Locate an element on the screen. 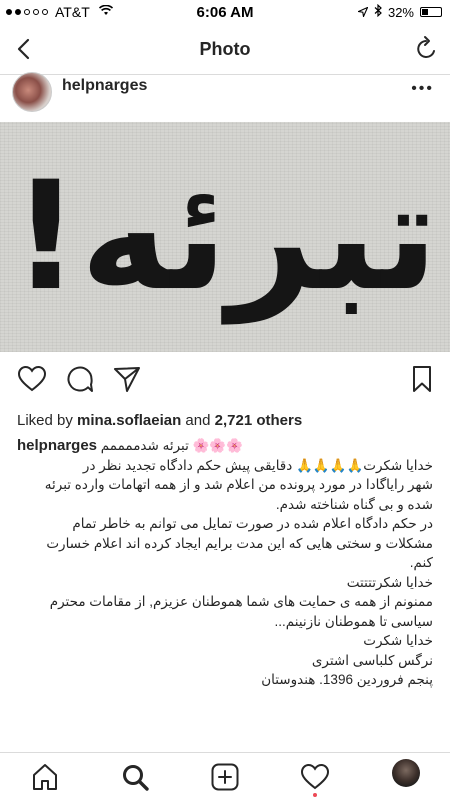 This screenshot has height=801, width=450. nav-bar: Photo is located at coordinates (225, 49).